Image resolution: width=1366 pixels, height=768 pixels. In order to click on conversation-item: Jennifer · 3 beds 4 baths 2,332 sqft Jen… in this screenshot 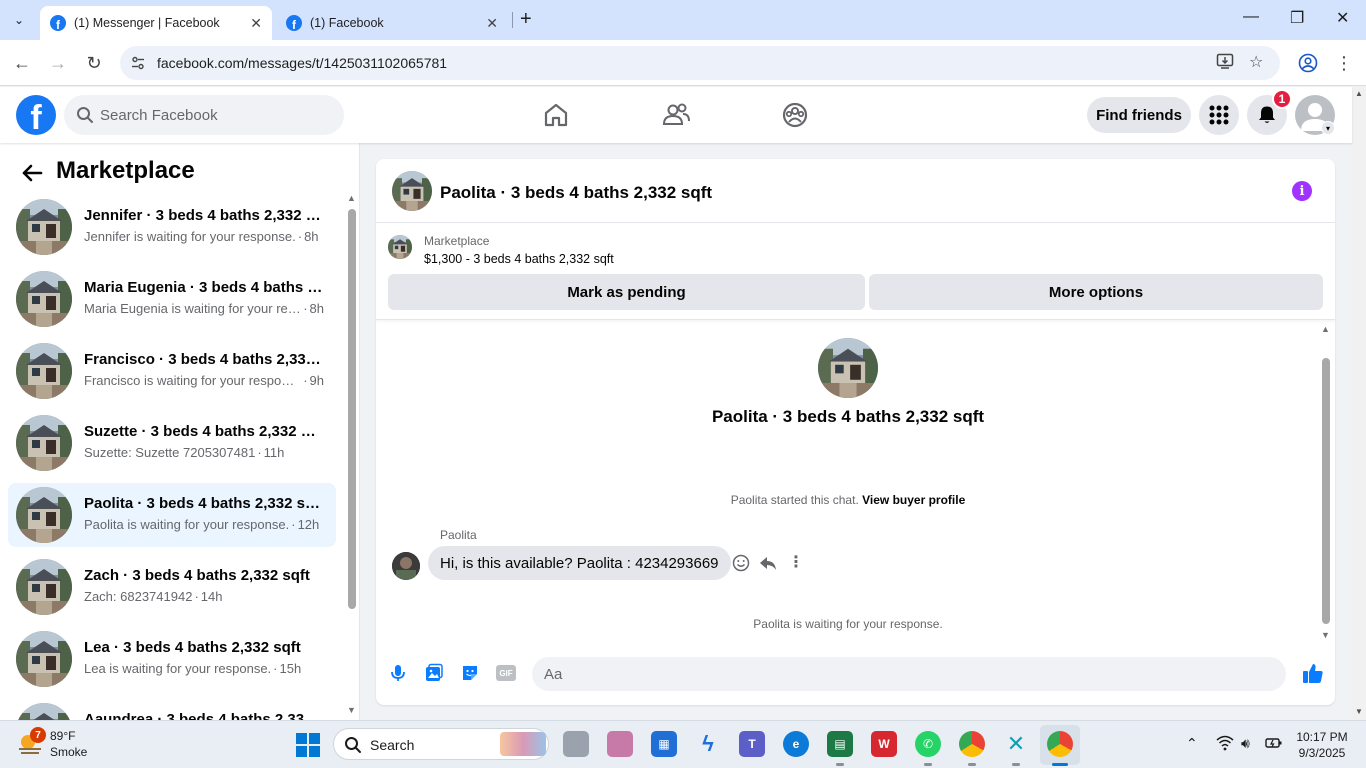, I will do `click(172, 227)`.